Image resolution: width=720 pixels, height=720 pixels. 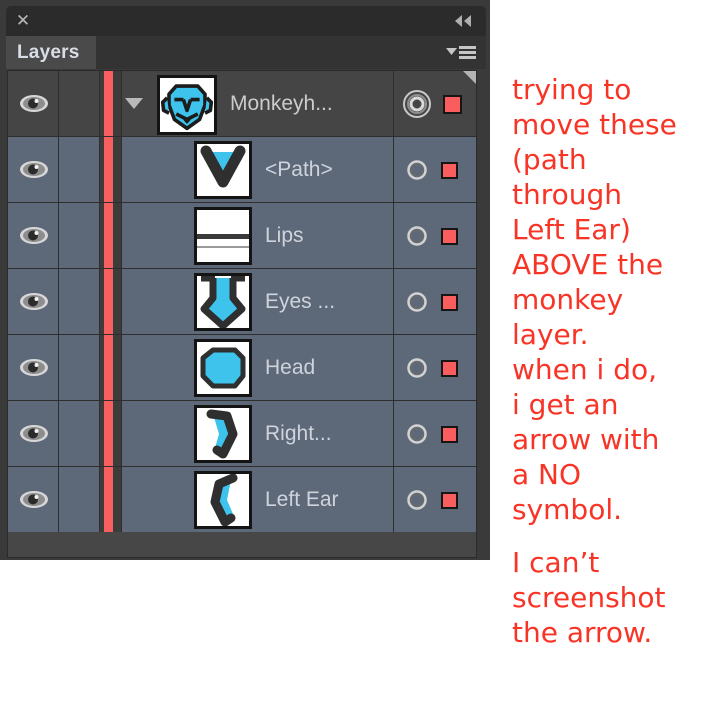 I want to click on disclosure-triangle-down-icon, so click(x=134, y=103).